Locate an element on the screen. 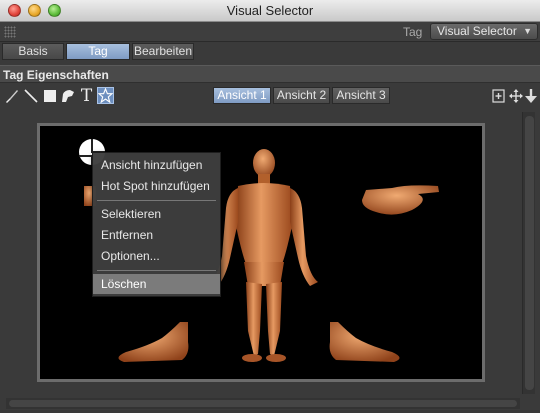 The image size is (540, 413). section-title: Tag Eigenschaften is located at coordinates (56, 75).